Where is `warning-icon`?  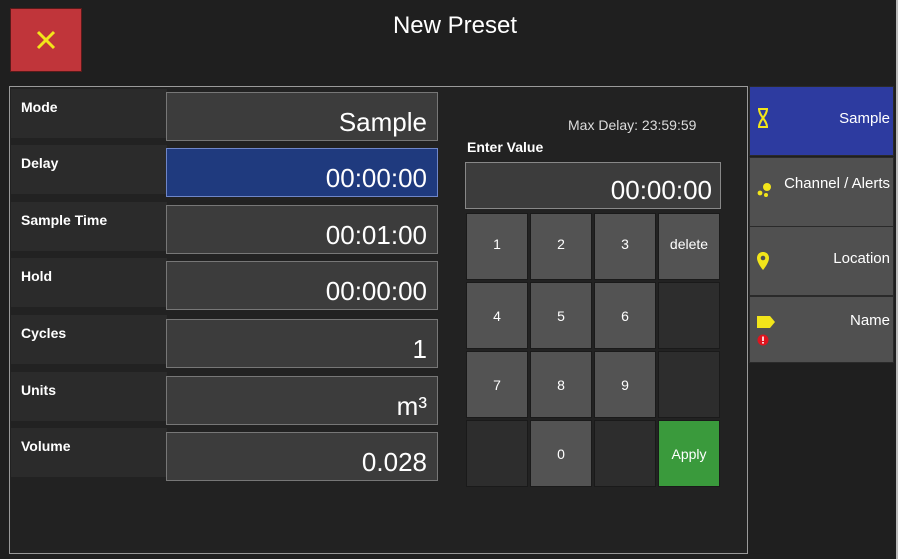
warning-icon is located at coordinates (763, 341).